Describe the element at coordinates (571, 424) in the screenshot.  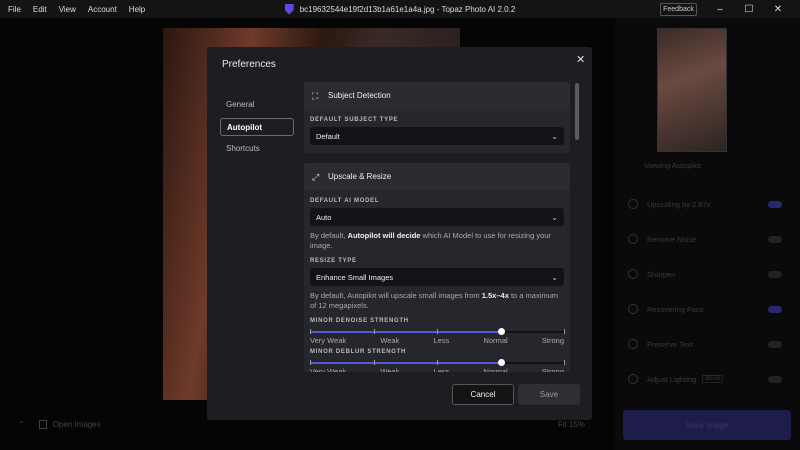
I see `zoom-level: Fit 15%` at that location.